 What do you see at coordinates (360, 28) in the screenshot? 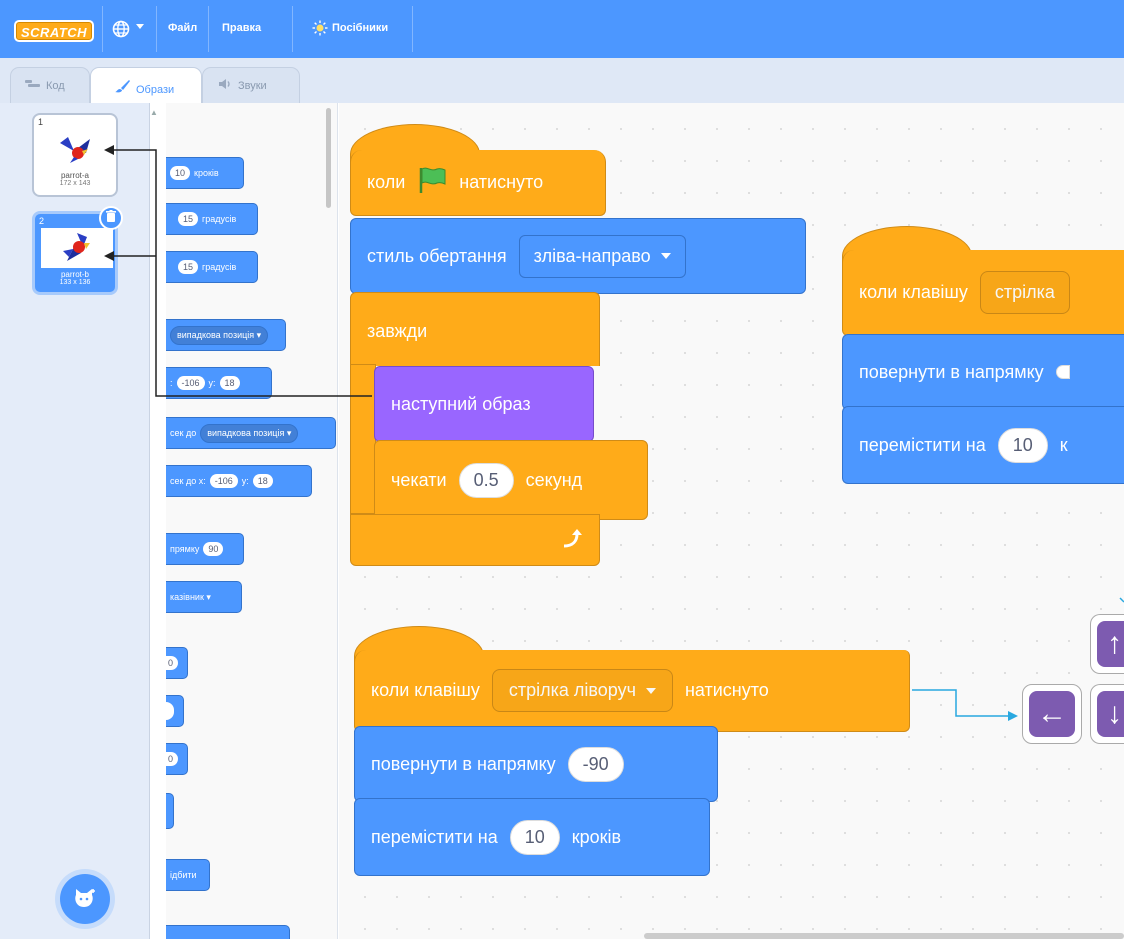
I see `menu-tutorials: Посібники` at bounding box center [360, 28].